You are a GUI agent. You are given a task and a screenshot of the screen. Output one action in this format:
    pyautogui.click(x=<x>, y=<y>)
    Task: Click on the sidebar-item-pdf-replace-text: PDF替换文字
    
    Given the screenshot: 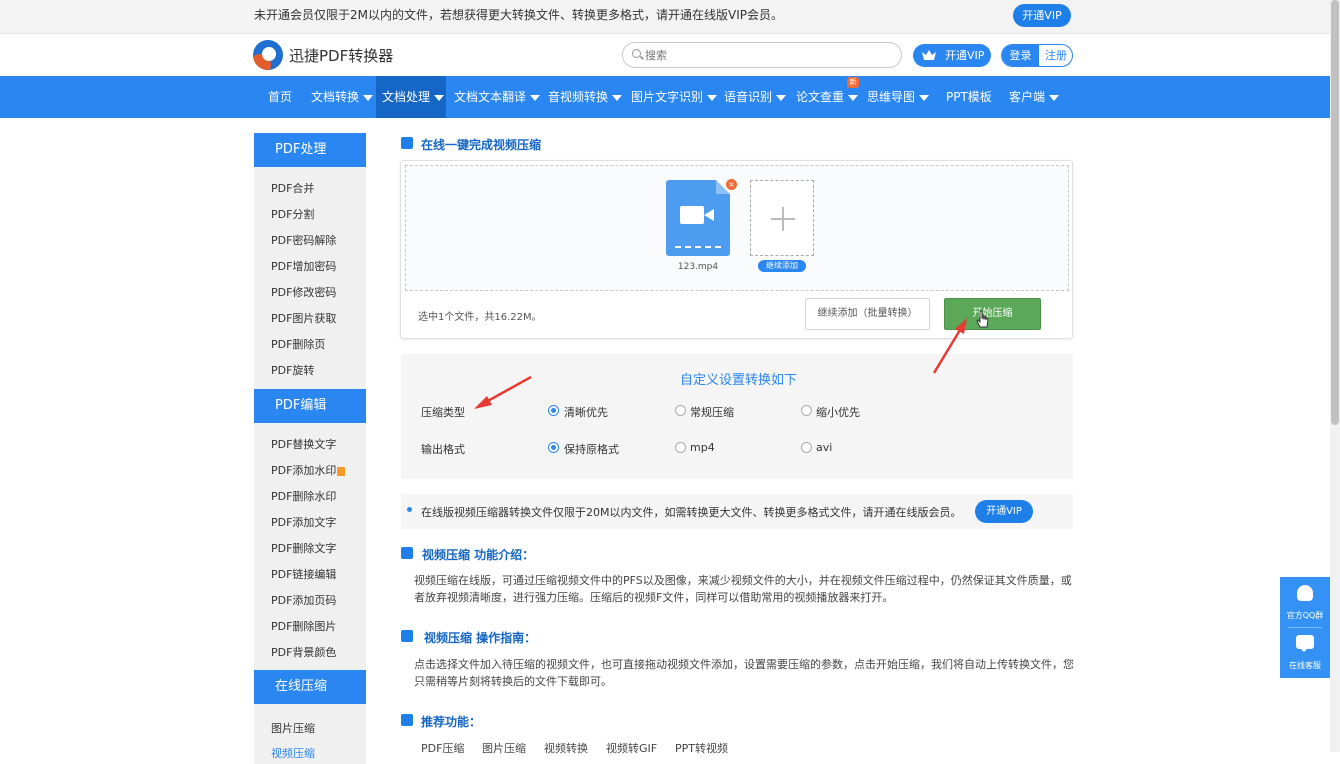 What is the action you would take?
    pyautogui.click(x=303, y=444)
    